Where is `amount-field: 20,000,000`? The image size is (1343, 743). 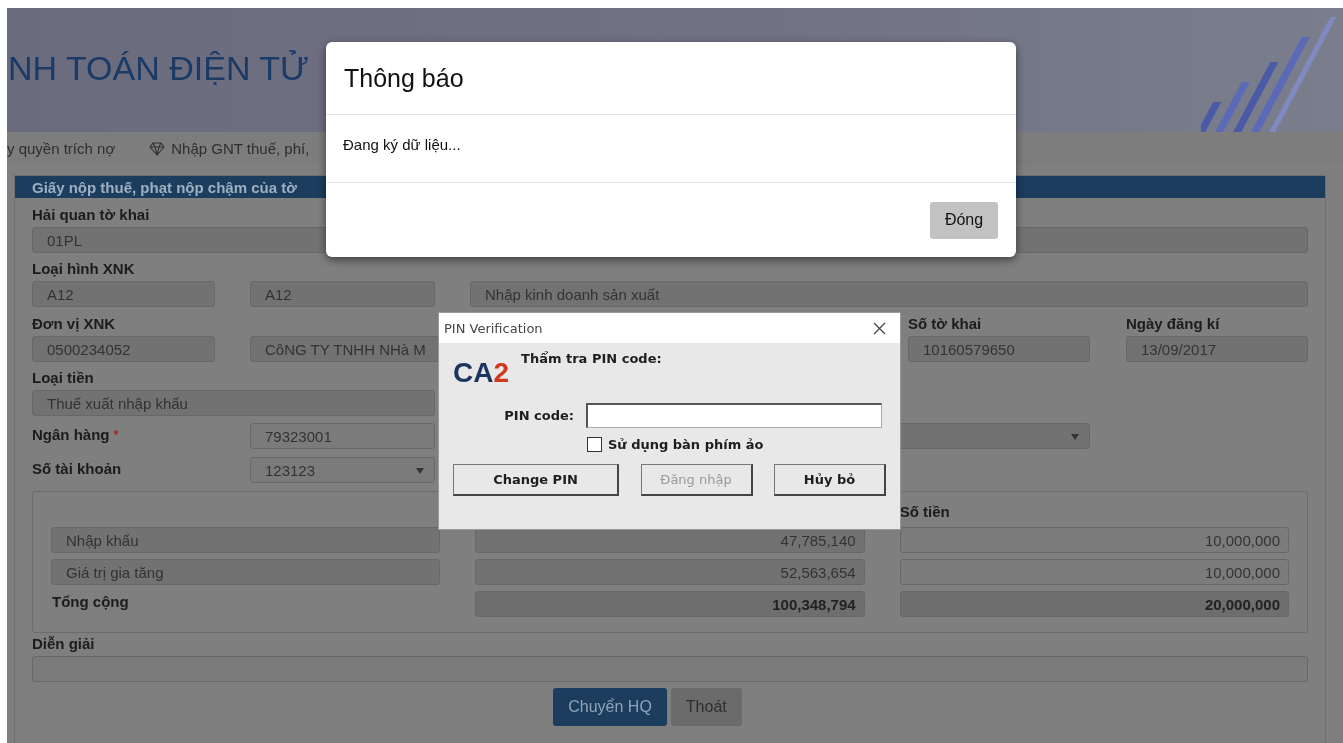
amount-field: 20,000,000 is located at coordinates (1094, 604).